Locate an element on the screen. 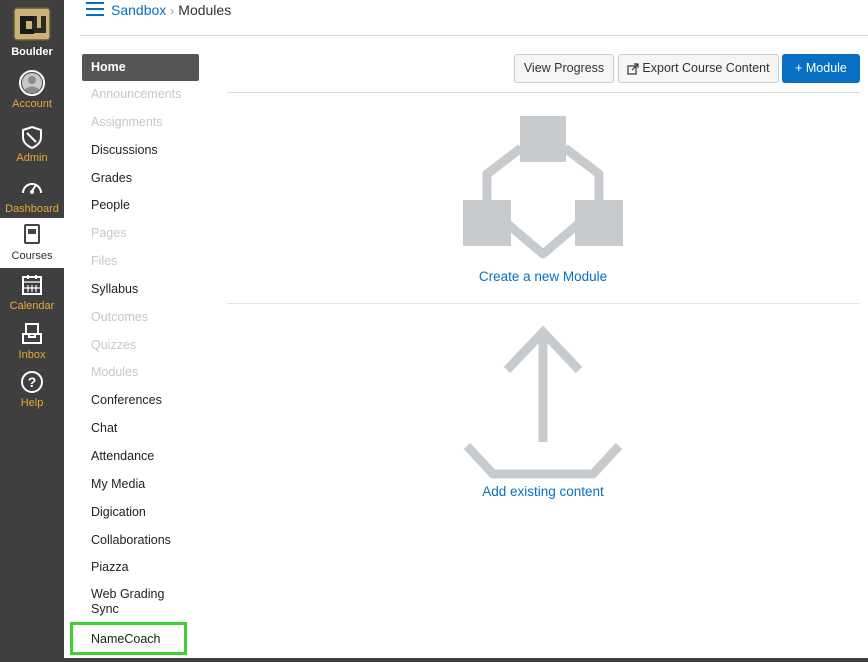  global-nav-calendar: Calendar is located at coordinates (32, 293).